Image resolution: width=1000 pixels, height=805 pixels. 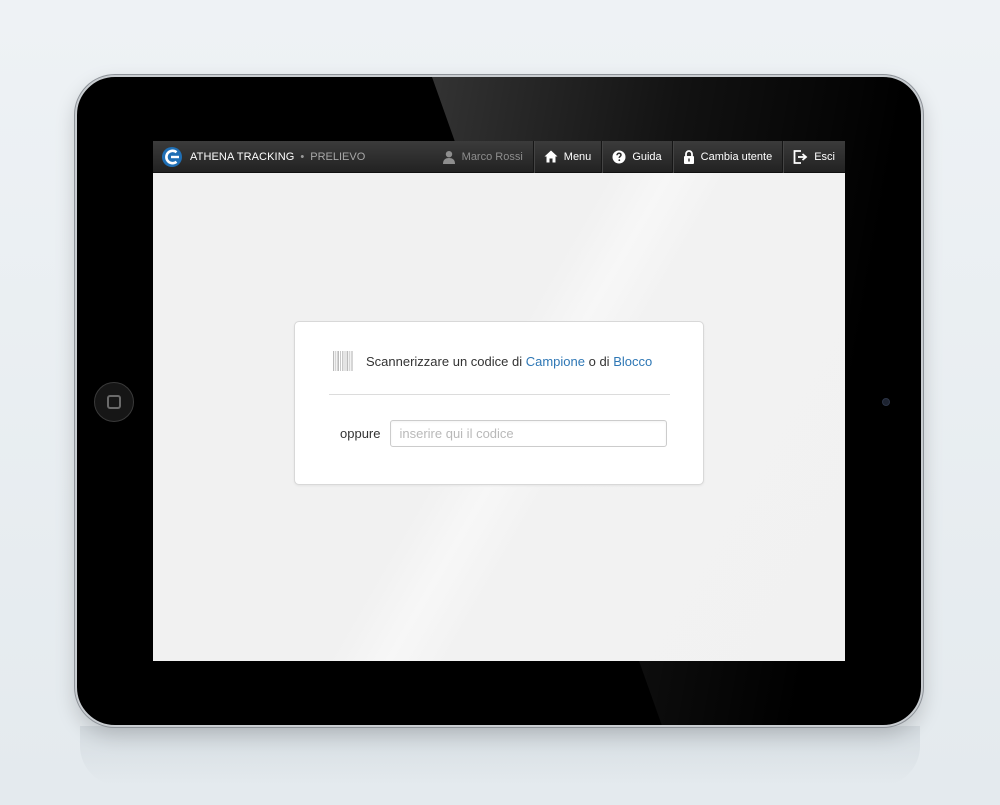 I want to click on exit-button: Esci, so click(x=813, y=157).